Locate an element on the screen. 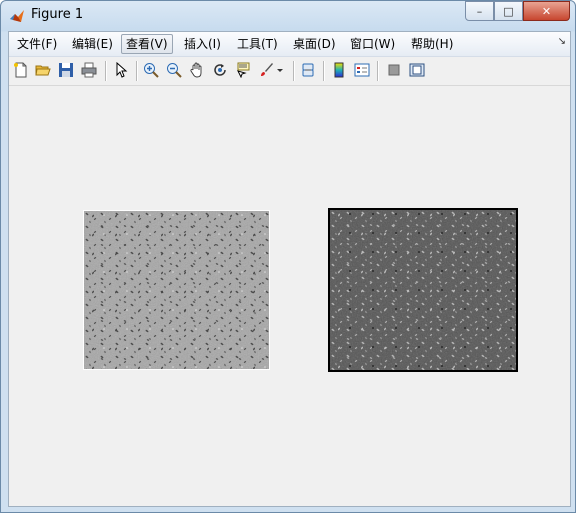 The height and width of the screenshot is (513, 576). menu-help: 帮助(H) is located at coordinates (432, 44).